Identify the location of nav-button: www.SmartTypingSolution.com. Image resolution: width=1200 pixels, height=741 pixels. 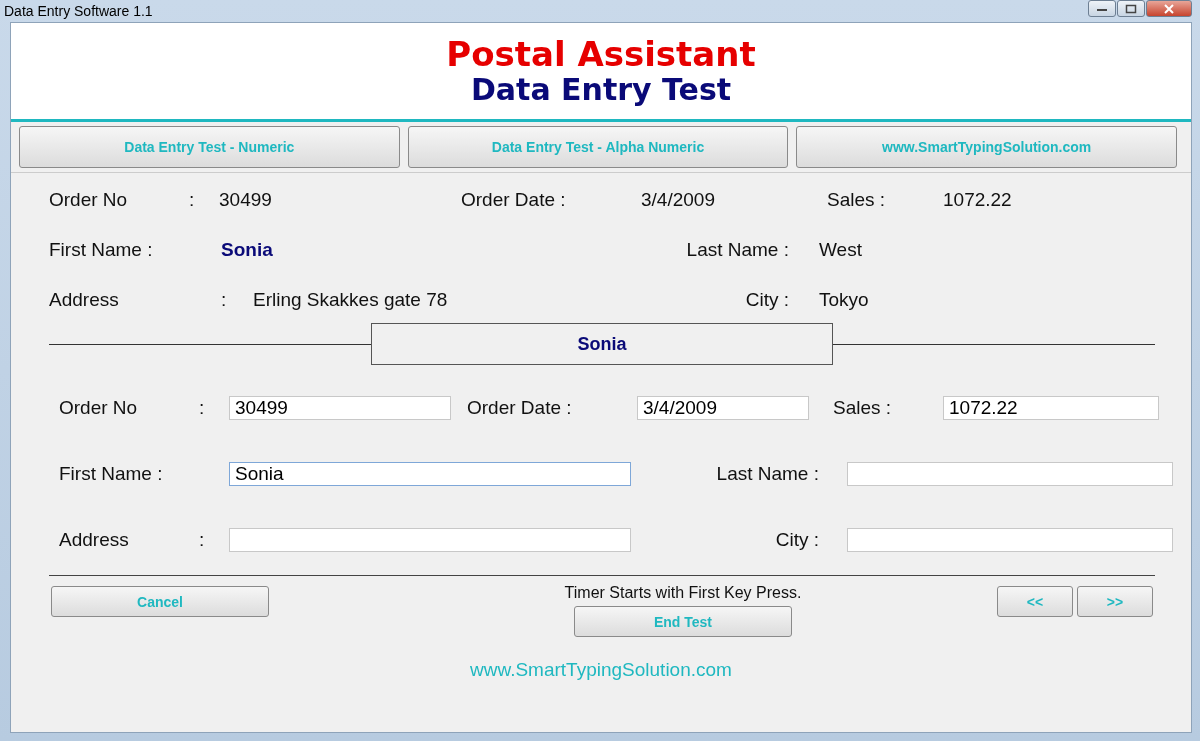
(986, 147).